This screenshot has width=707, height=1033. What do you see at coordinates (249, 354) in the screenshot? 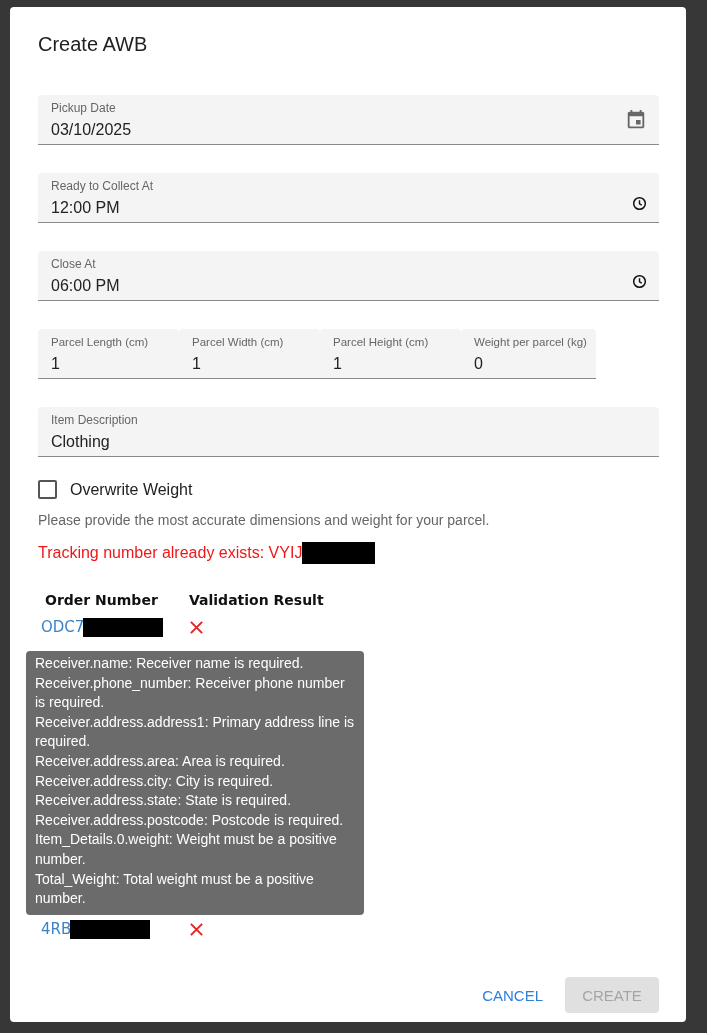
I see `input-field: Parcel Width (cm) 1` at bounding box center [249, 354].